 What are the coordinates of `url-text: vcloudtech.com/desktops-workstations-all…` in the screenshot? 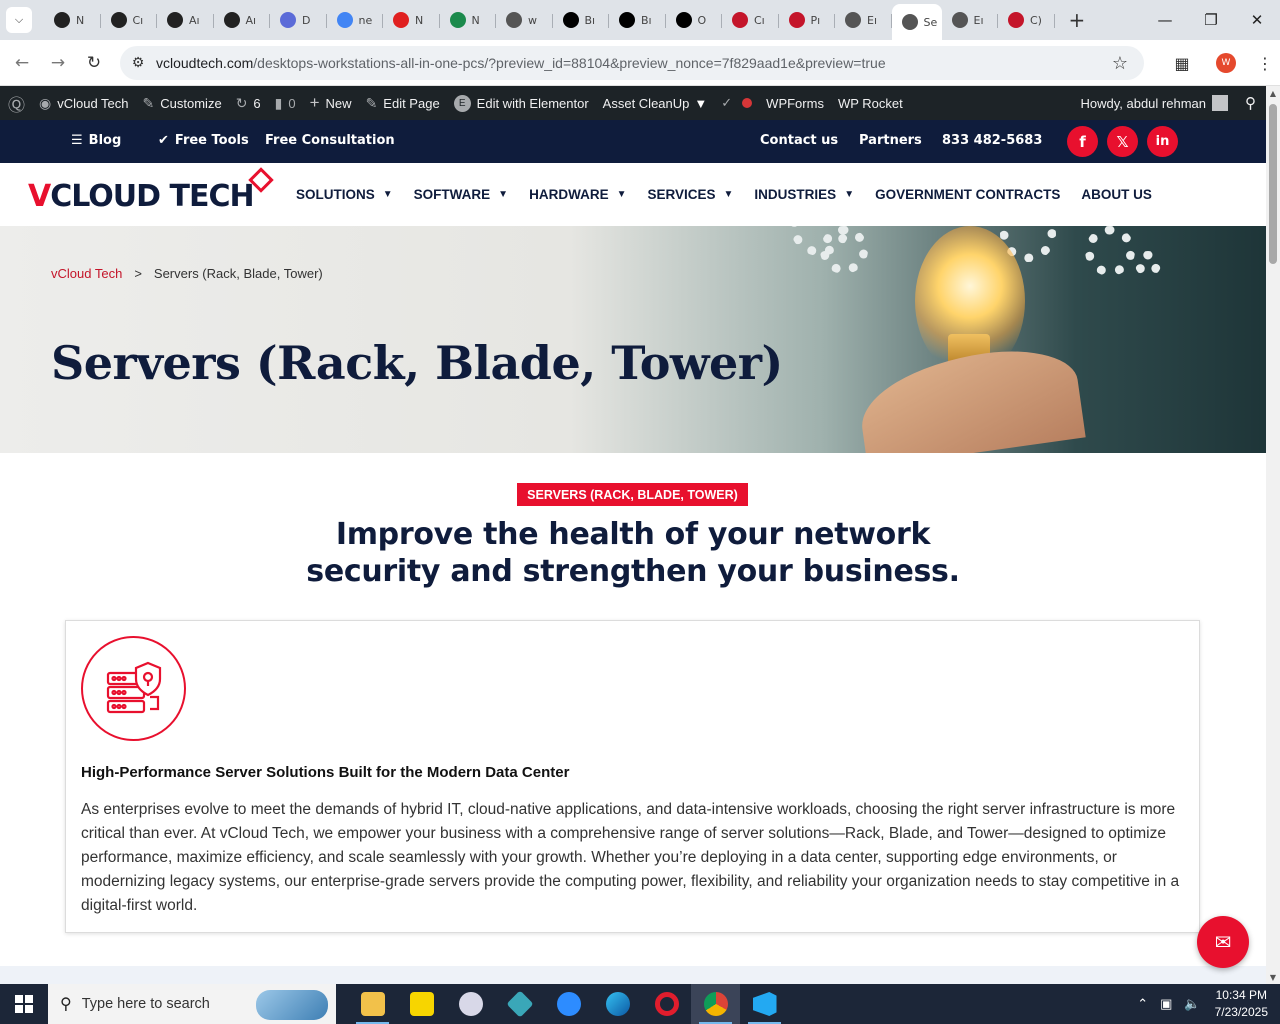 It's located at (521, 63).